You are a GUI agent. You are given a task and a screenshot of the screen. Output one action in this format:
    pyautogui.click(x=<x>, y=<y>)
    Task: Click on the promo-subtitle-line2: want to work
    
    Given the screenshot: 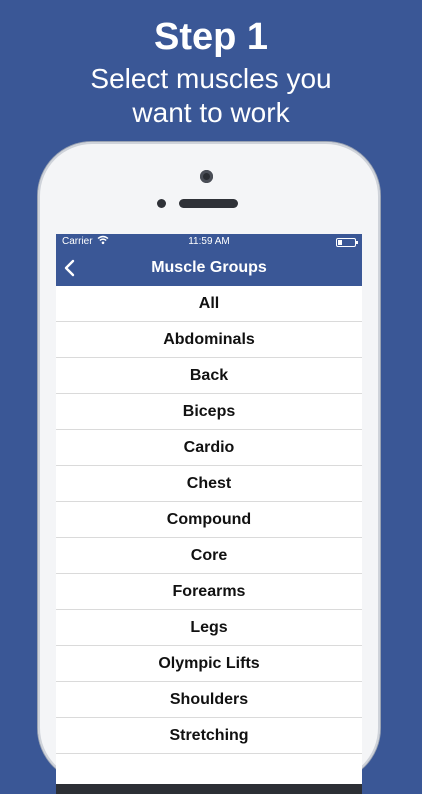 What is the action you would take?
    pyautogui.click(x=211, y=112)
    